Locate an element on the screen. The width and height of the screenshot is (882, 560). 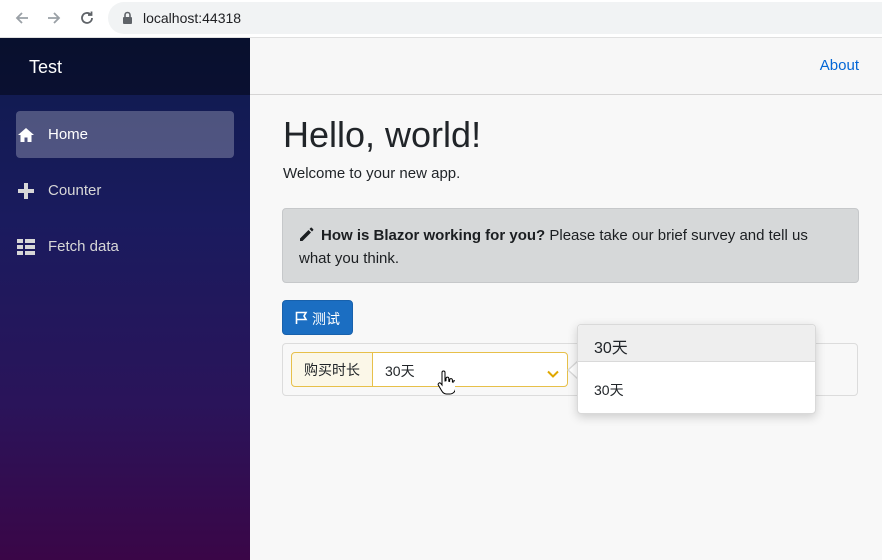
sidebar-item-label: Counter is located at coordinates (75, 190).